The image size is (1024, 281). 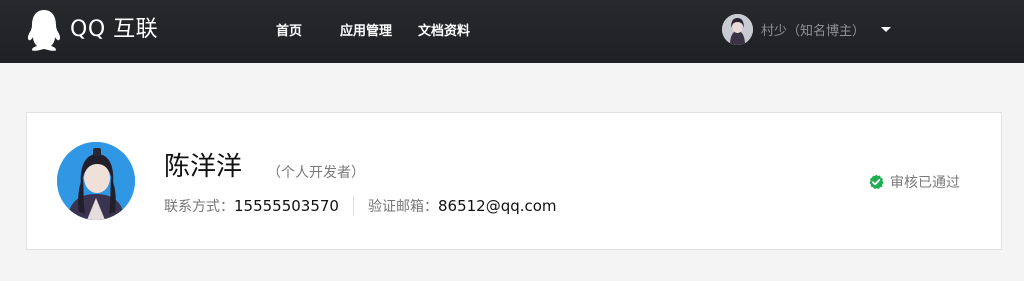 I want to click on user-name: 村少（知名博主）, so click(x=813, y=29).